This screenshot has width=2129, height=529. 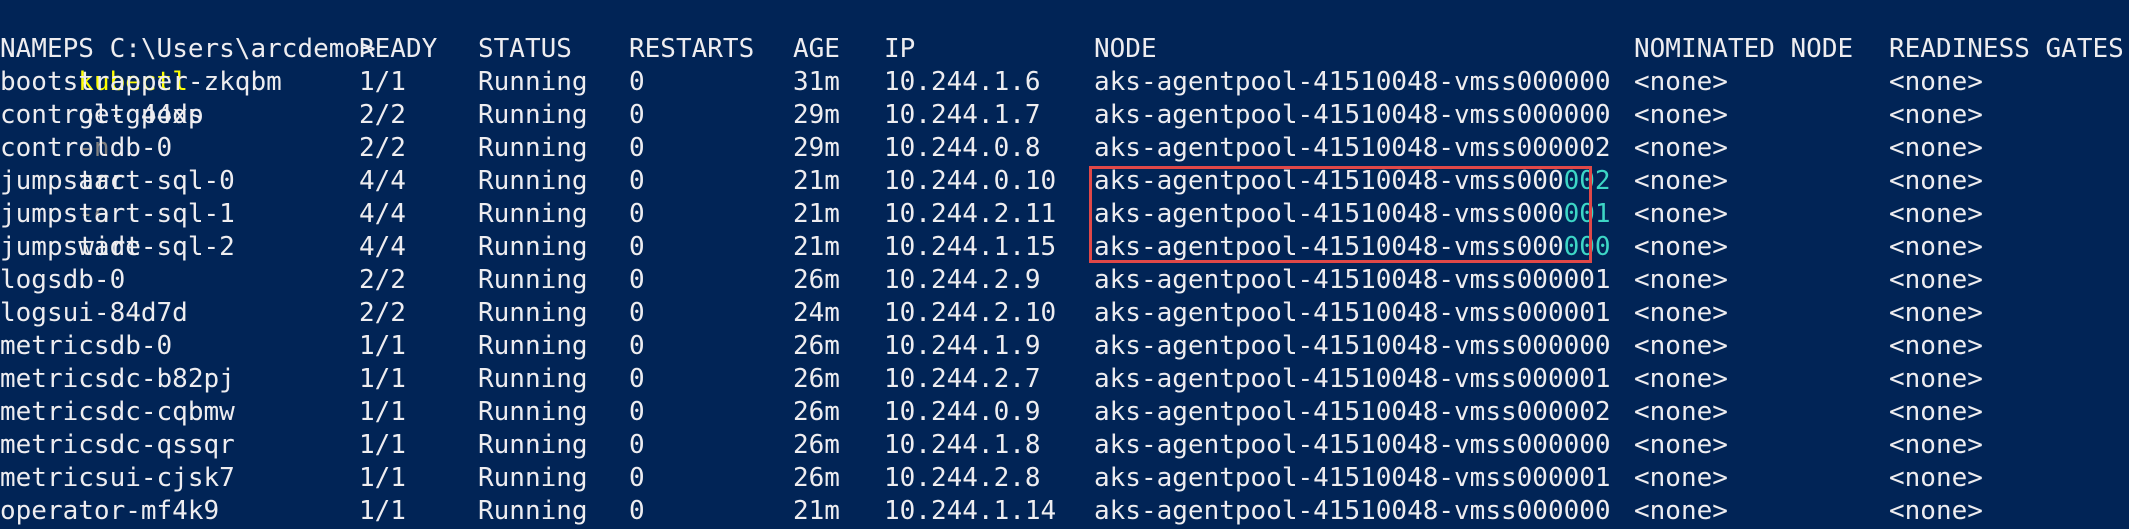 What do you see at coordinates (117, 445) in the screenshot?
I see `pod-name: metricsdc-qssqr` at bounding box center [117, 445].